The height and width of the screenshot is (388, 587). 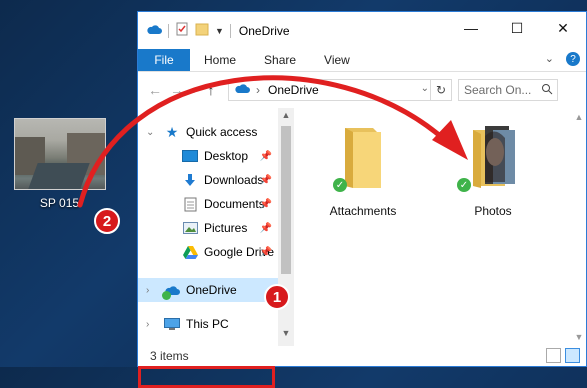 I want to click on sidebar-item-desktop: Desktop 📌, so click(x=216, y=156).